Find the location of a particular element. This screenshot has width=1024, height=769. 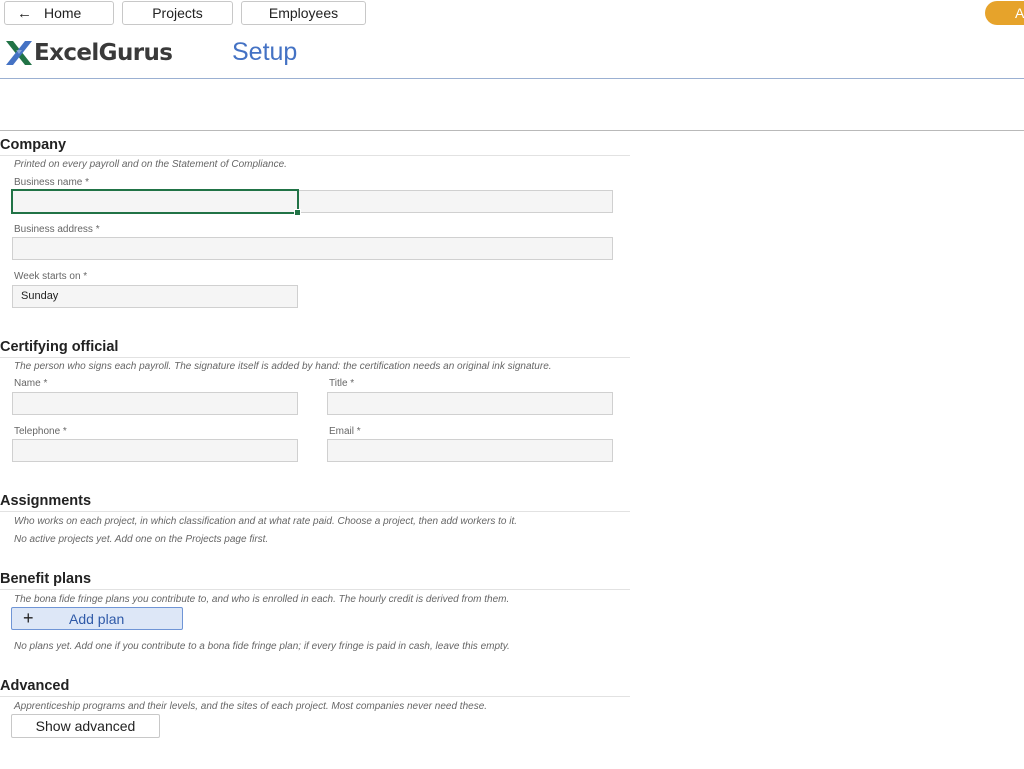

page-title: Setup is located at coordinates (265, 52).